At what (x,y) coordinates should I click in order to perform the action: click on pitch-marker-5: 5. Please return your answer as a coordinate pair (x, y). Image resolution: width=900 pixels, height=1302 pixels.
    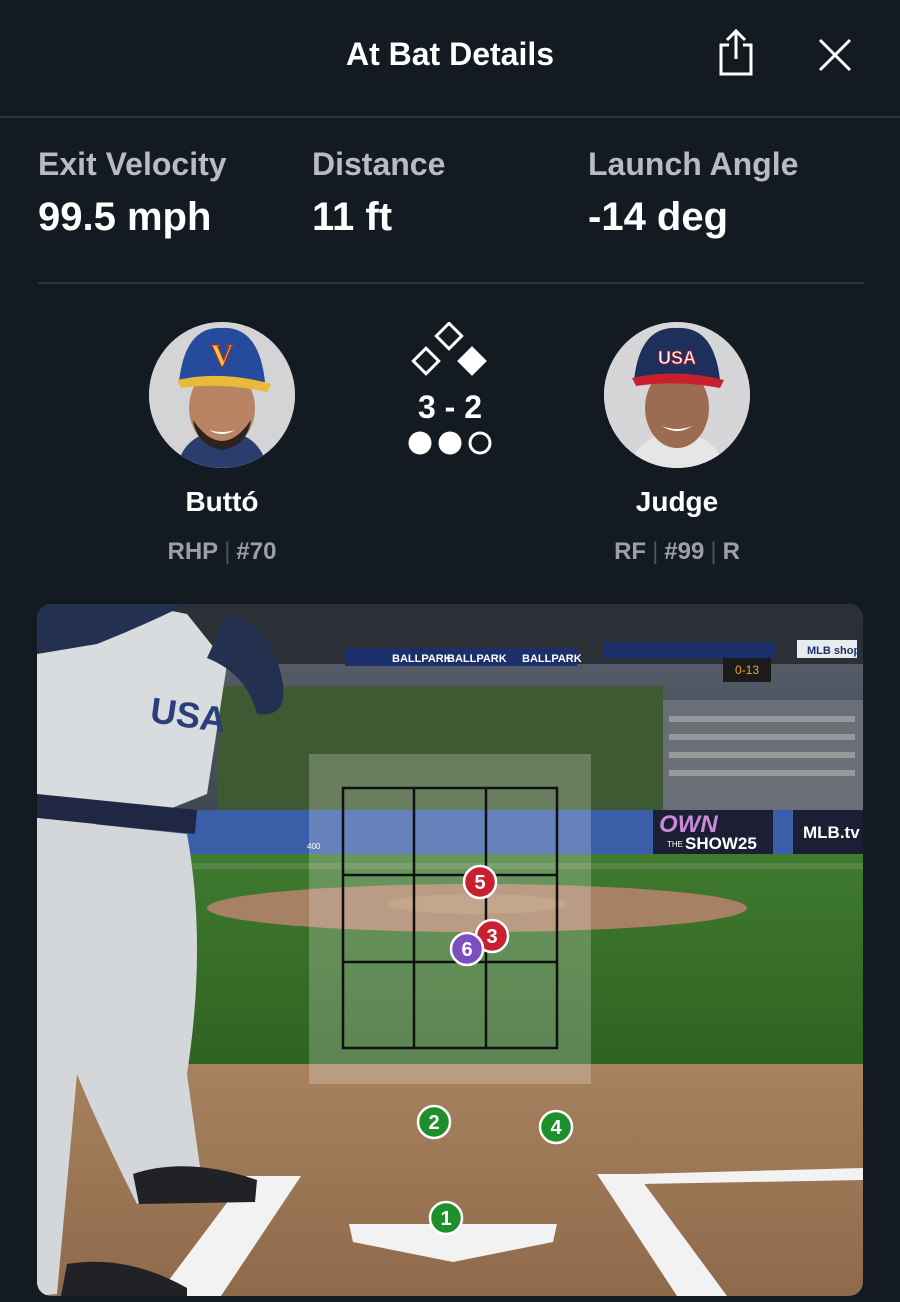
    Looking at the image, I should click on (480, 882).